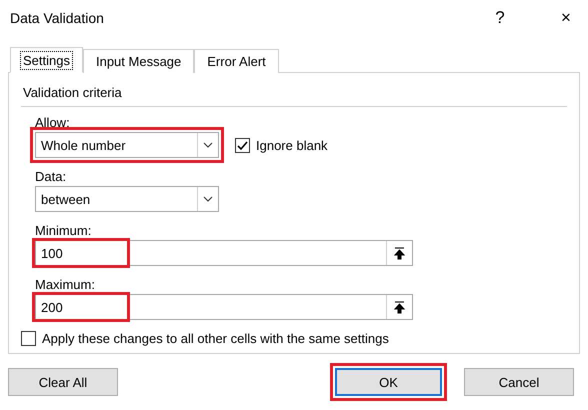 This screenshot has width=588, height=410. What do you see at coordinates (65, 284) in the screenshot?
I see `field-label: Maximum:` at bounding box center [65, 284].